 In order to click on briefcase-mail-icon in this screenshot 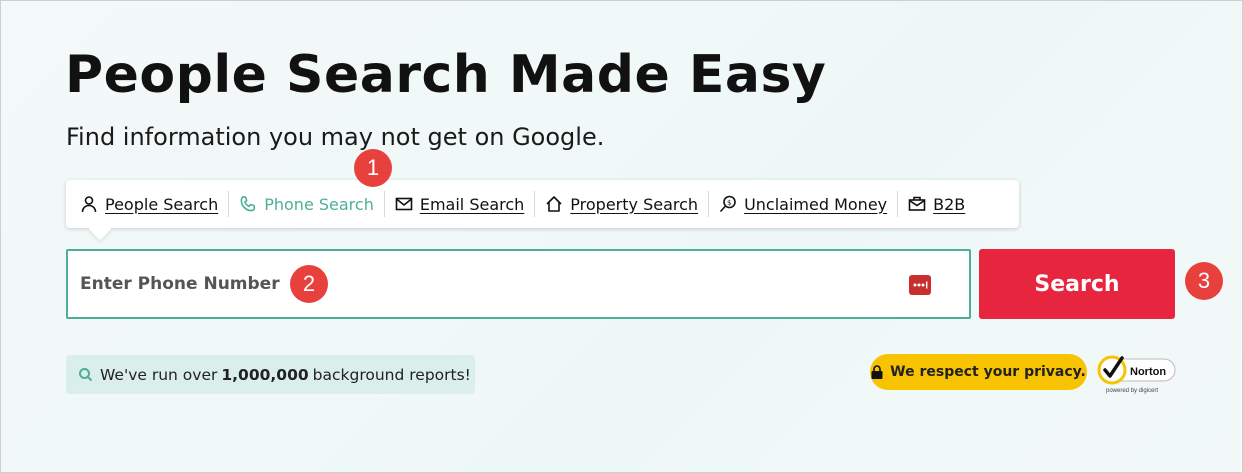, I will do `click(917, 203)`.